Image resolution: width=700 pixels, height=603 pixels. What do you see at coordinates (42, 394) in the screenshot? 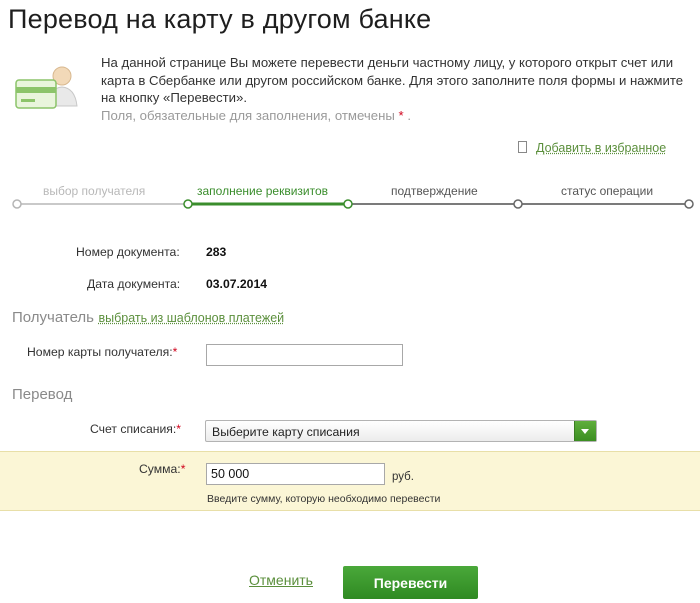
I see `transfer-section-title: Перевод` at bounding box center [42, 394].